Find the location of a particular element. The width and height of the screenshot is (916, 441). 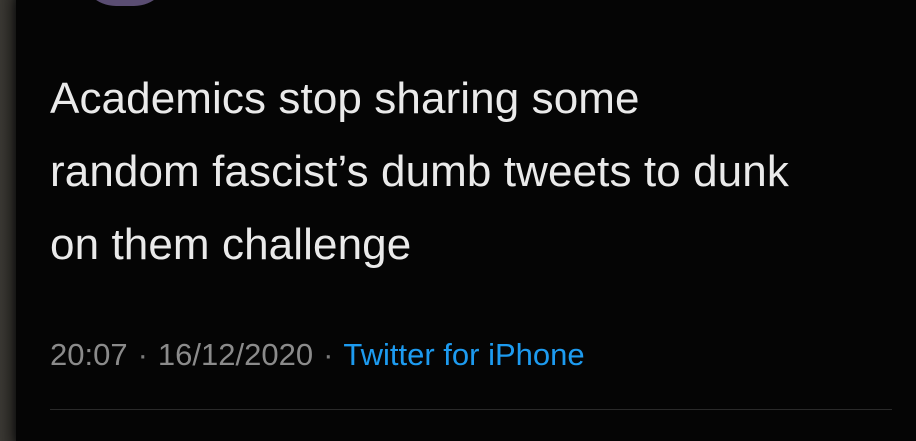

tweet-date: 16/12/2020 is located at coordinates (235, 354).